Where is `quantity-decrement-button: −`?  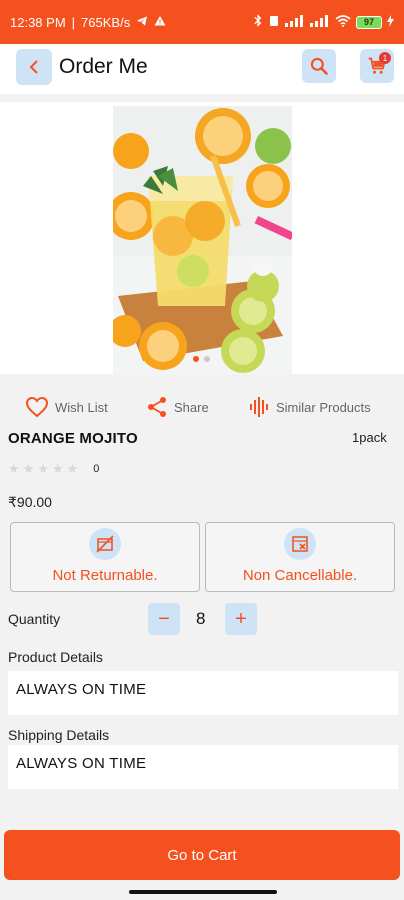 quantity-decrement-button: − is located at coordinates (164, 619).